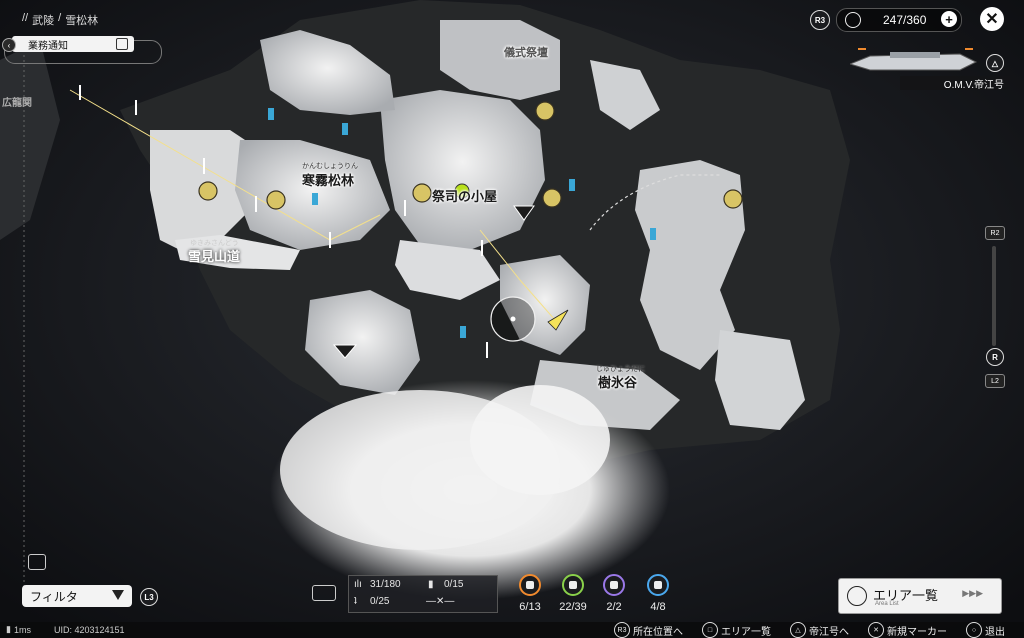 The height and width of the screenshot is (638, 1024). I want to click on collapse-arrow-icon: ‹, so click(9, 45).